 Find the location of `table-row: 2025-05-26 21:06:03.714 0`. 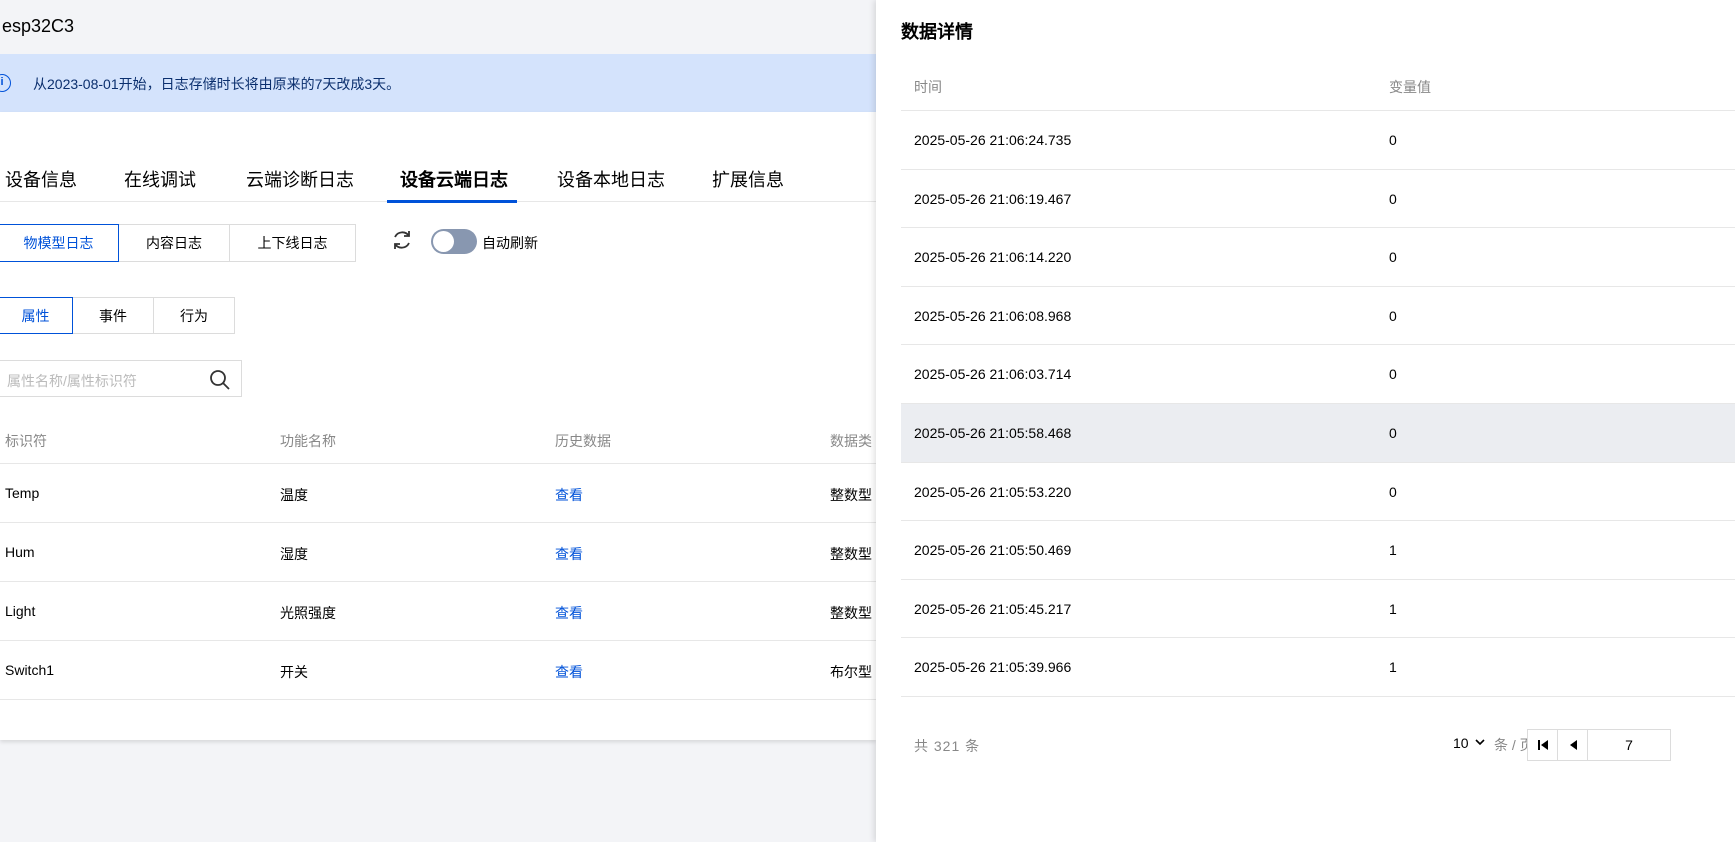

table-row: 2025-05-26 21:06:03.714 0 is located at coordinates (1318, 374).